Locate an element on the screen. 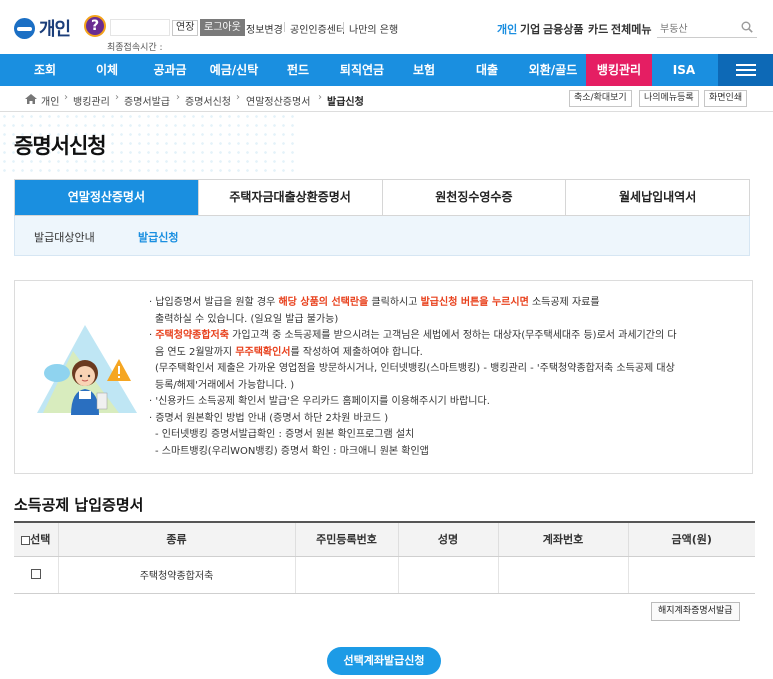 Image resolution: width=773 pixels, height=679 pixels. toplink-my-bank: 나만의 은행 is located at coordinates (373, 28).